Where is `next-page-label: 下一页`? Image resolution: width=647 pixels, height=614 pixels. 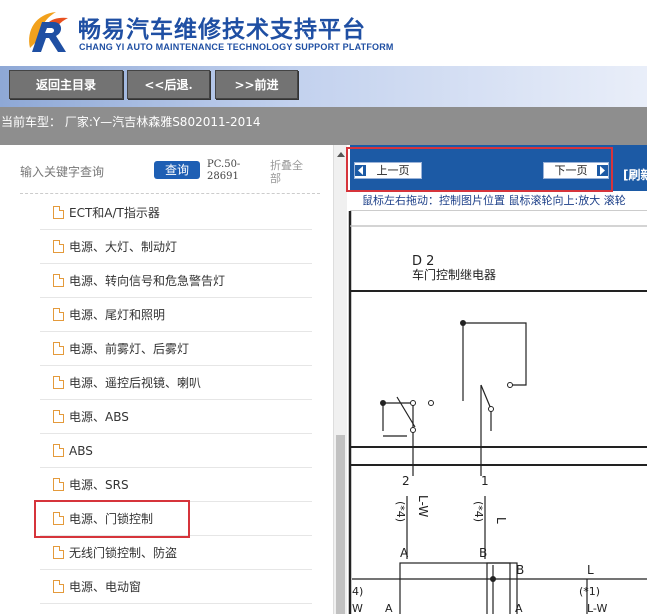 next-page-label: 下一页 is located at coordinates (571, 170).